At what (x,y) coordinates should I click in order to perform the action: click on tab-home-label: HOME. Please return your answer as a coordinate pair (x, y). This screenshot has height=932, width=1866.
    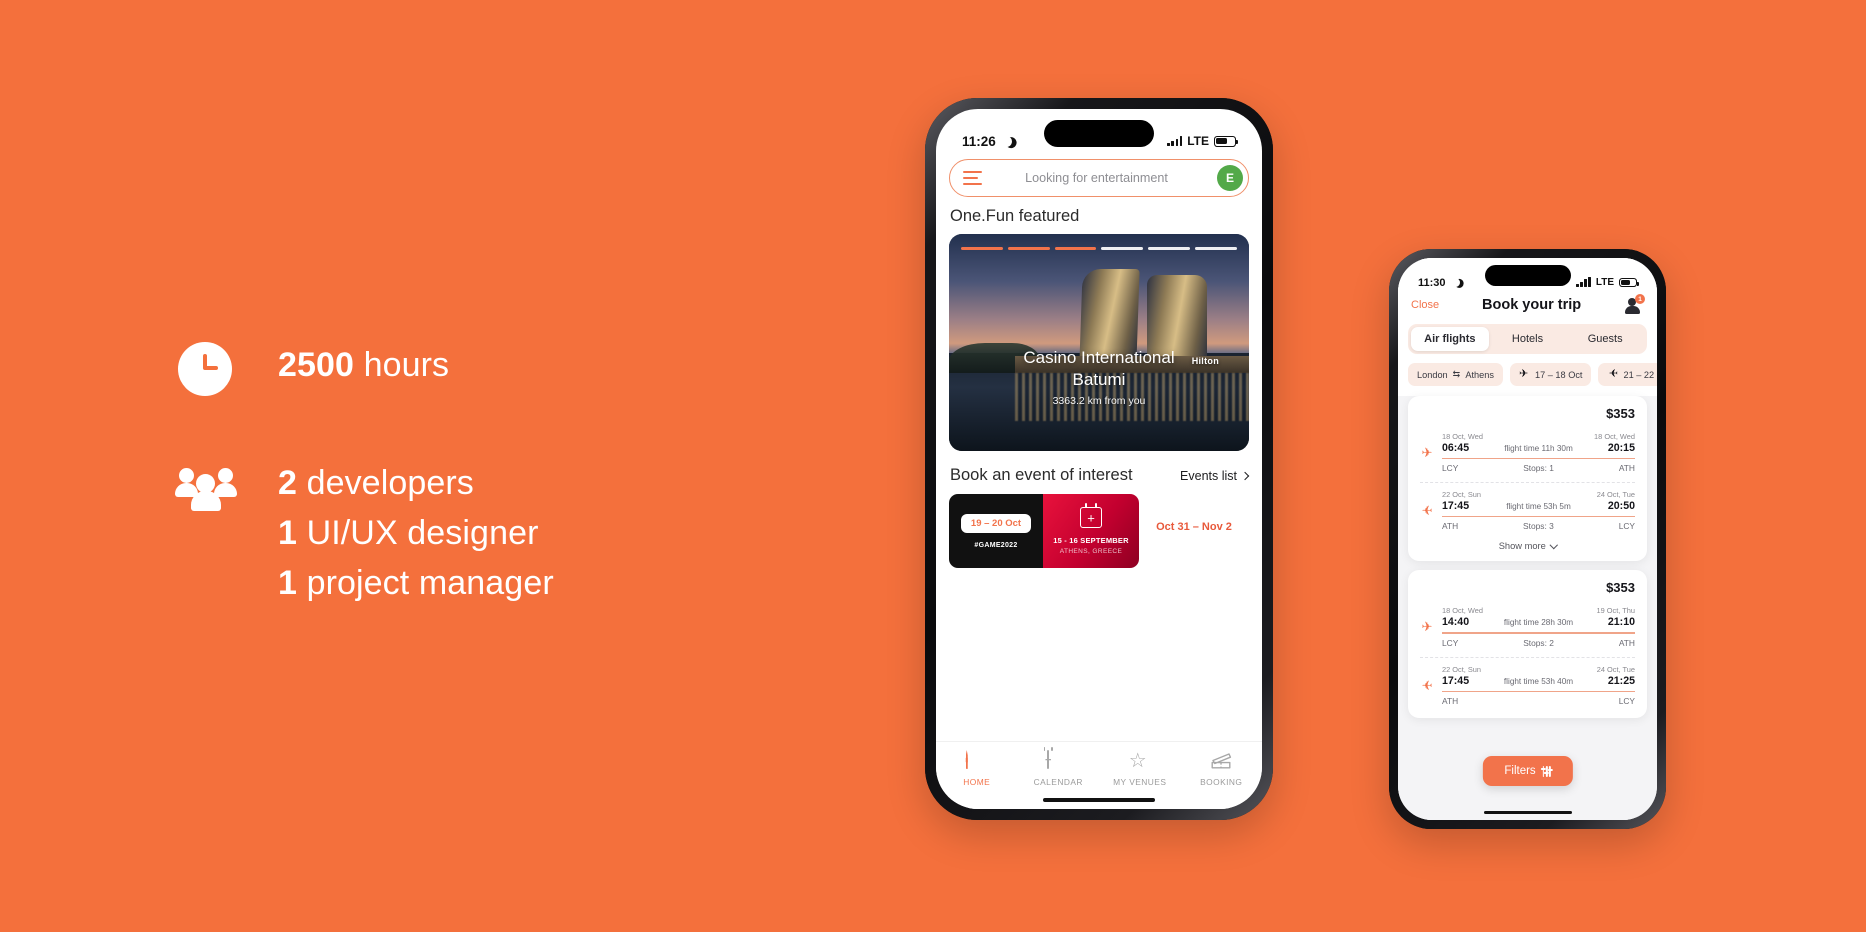
    Looking at the image, I should click on (977, 782).